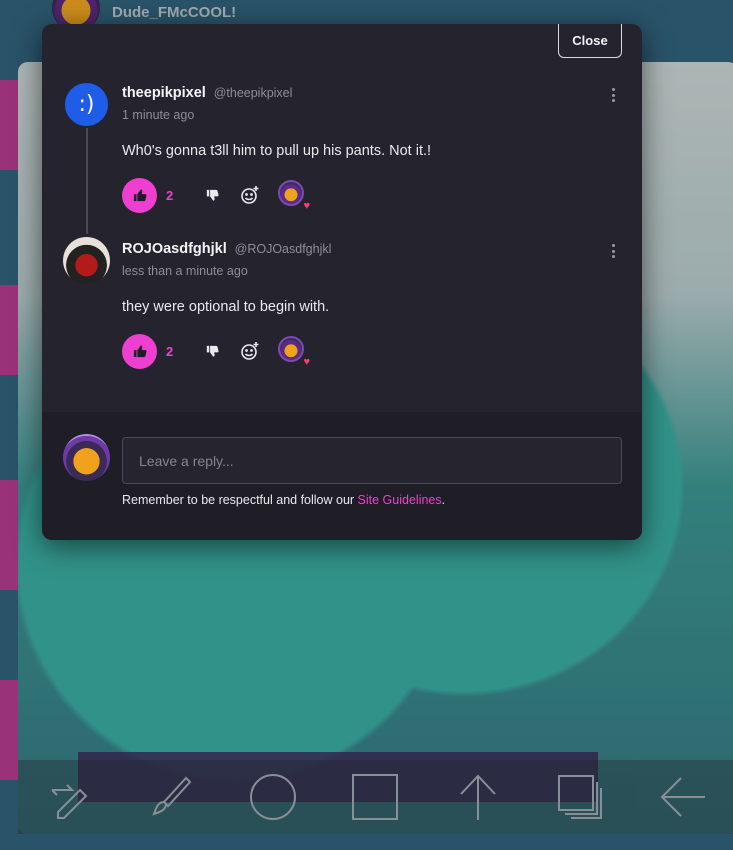 The image size is (733, 850). I want to click on user-avatar: :), so click(86, 104).